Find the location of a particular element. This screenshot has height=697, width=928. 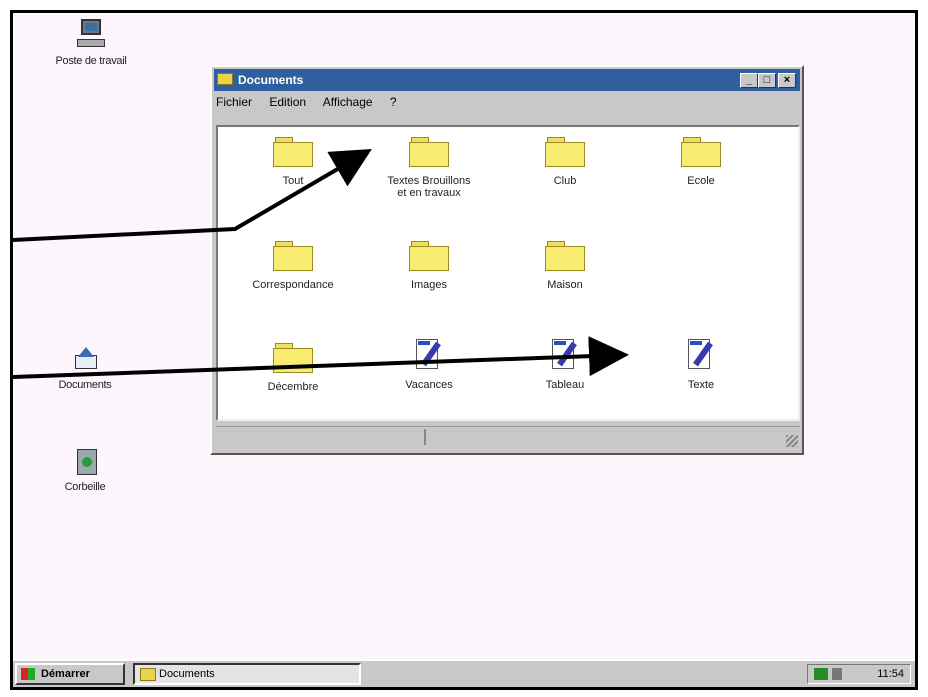

task-label: Documents is located at coordinates (187, 674).